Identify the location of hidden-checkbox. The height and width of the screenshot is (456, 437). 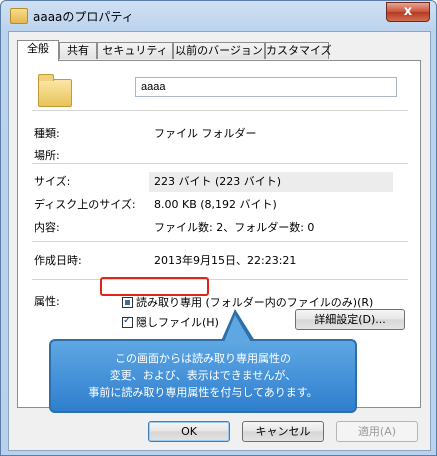
(127, 321).